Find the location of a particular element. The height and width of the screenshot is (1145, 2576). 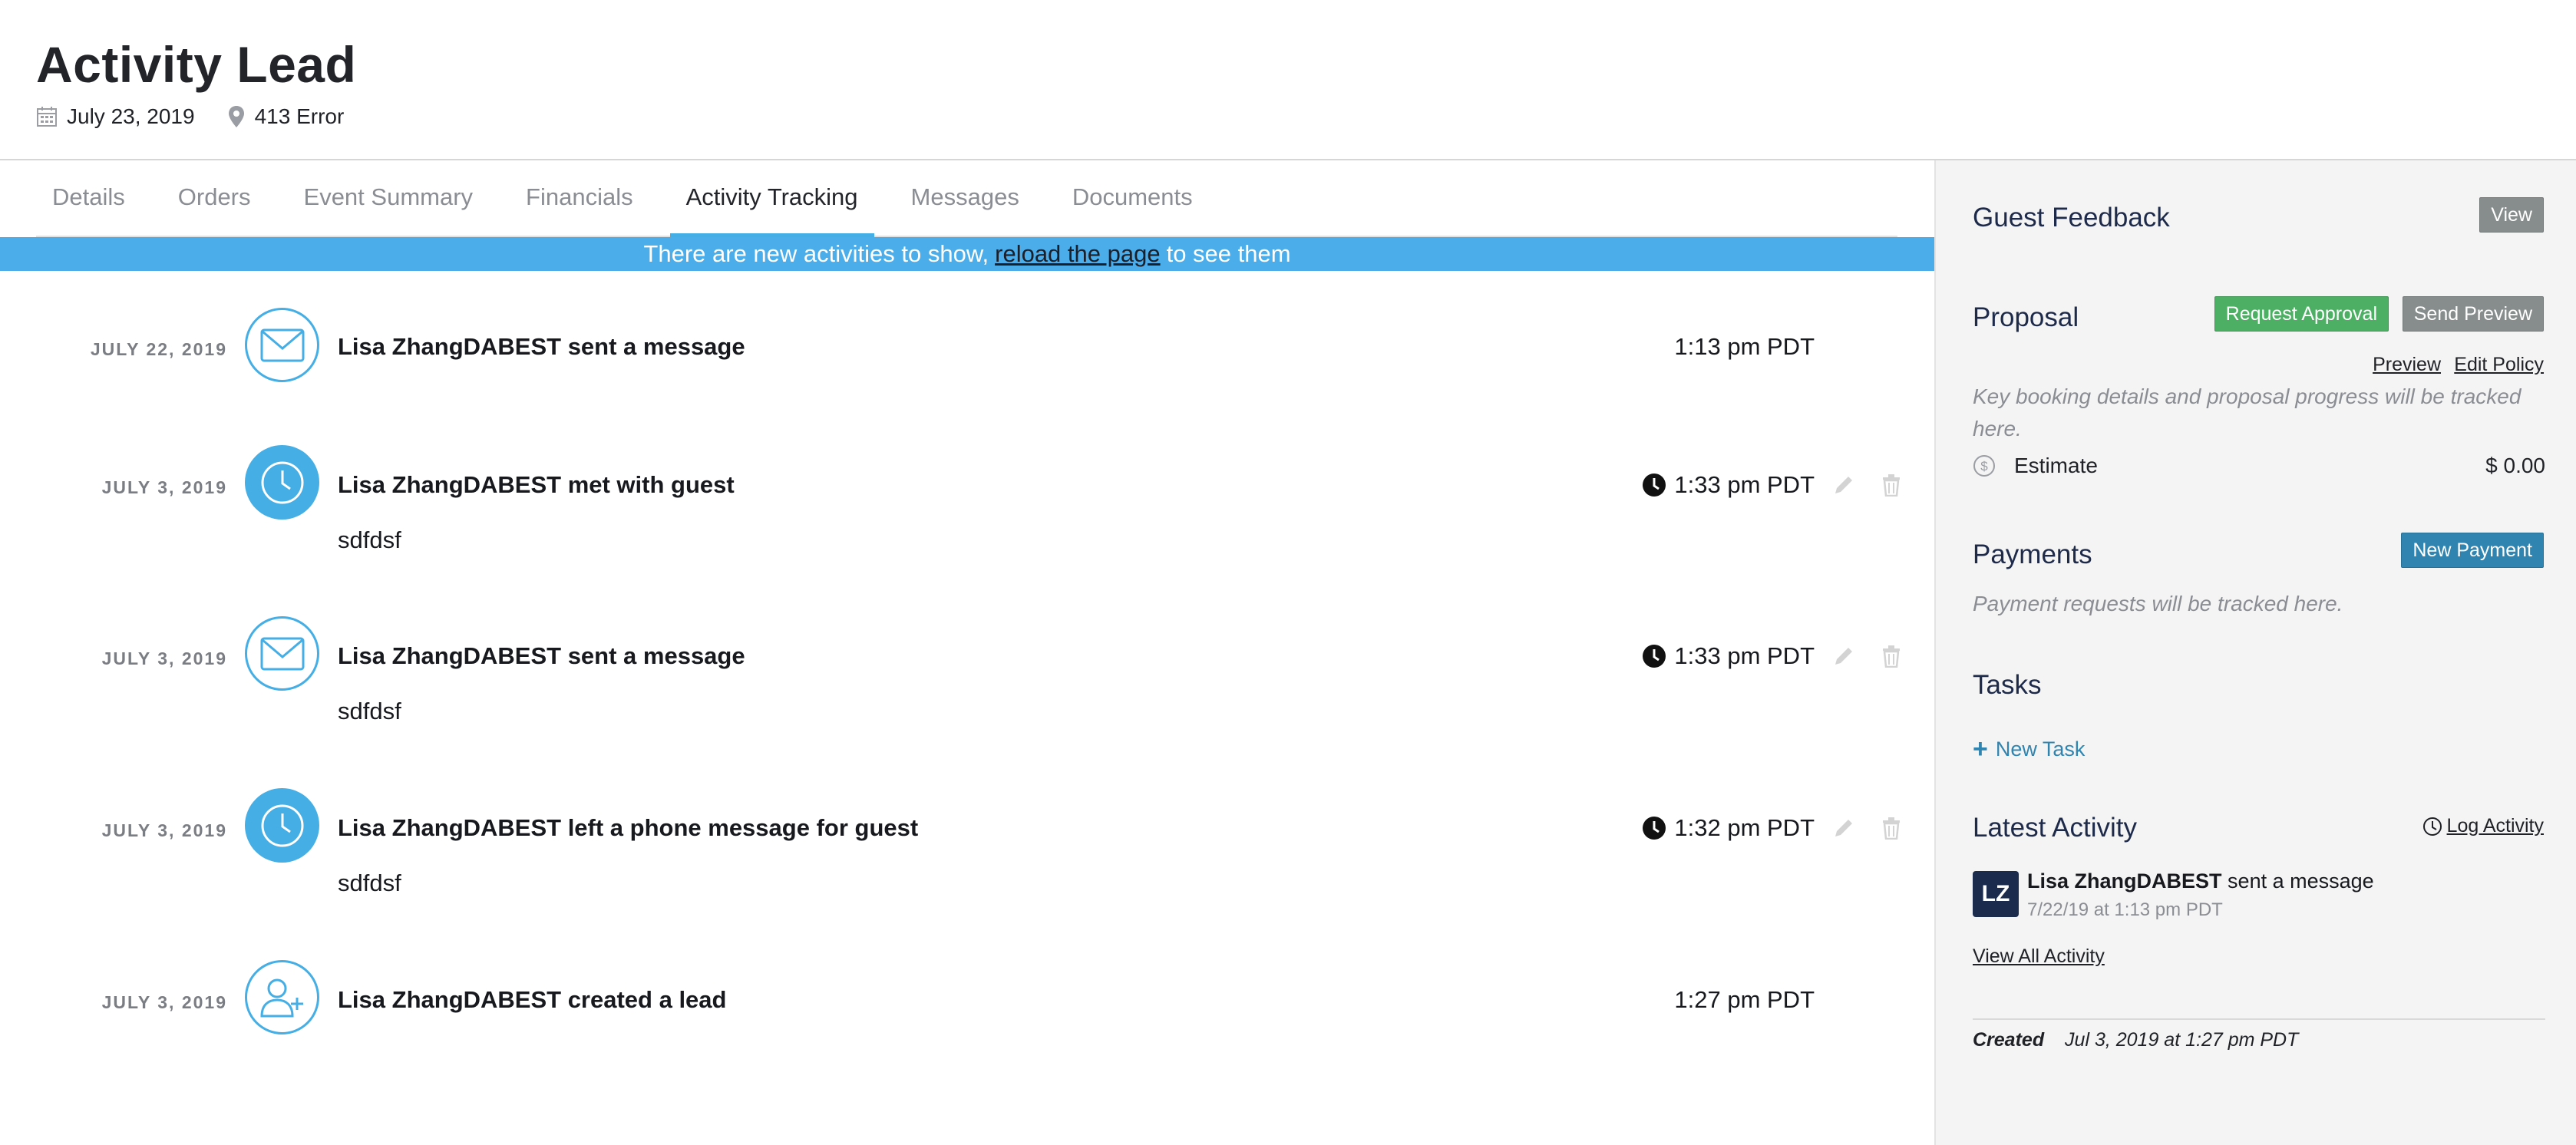

clock-outline-icon is located at coordinates (2432, 827).